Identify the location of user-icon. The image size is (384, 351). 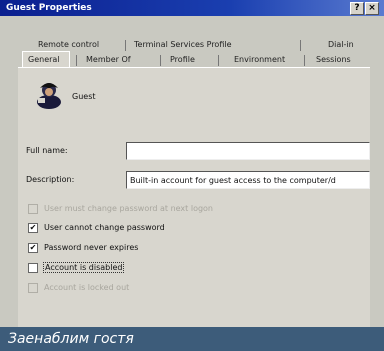
(49, 96).